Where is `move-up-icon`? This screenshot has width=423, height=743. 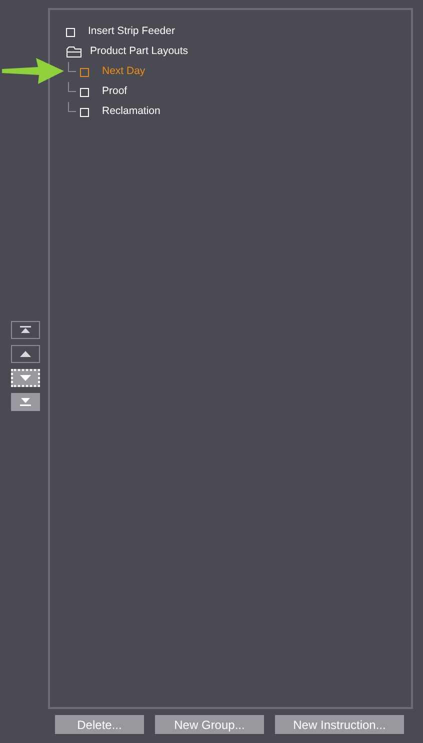
move-up-icon is located at coordinates (25, 353).